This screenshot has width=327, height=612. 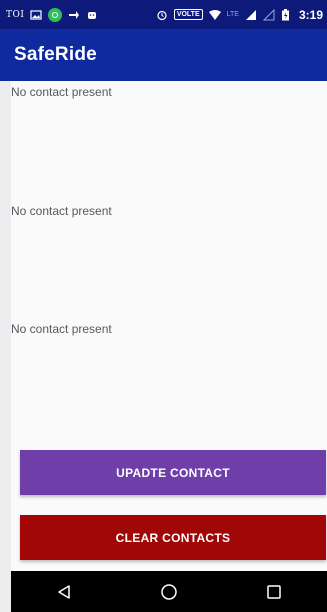 I want to click on wifi-icon, so click(x=214, y=15).